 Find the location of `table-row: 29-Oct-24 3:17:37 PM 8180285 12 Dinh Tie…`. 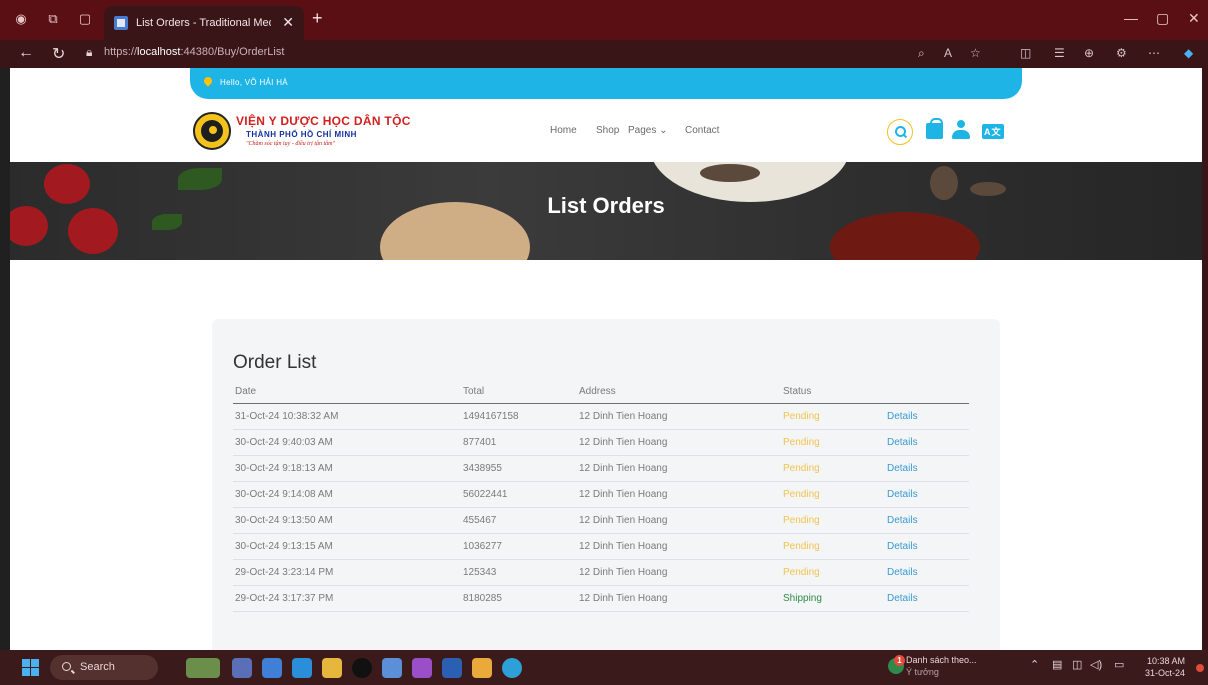

table-row: 29-Oct-24 3:17:37 PM 8180285 12 Dinh Tie… is located at coordinates (601, 598).